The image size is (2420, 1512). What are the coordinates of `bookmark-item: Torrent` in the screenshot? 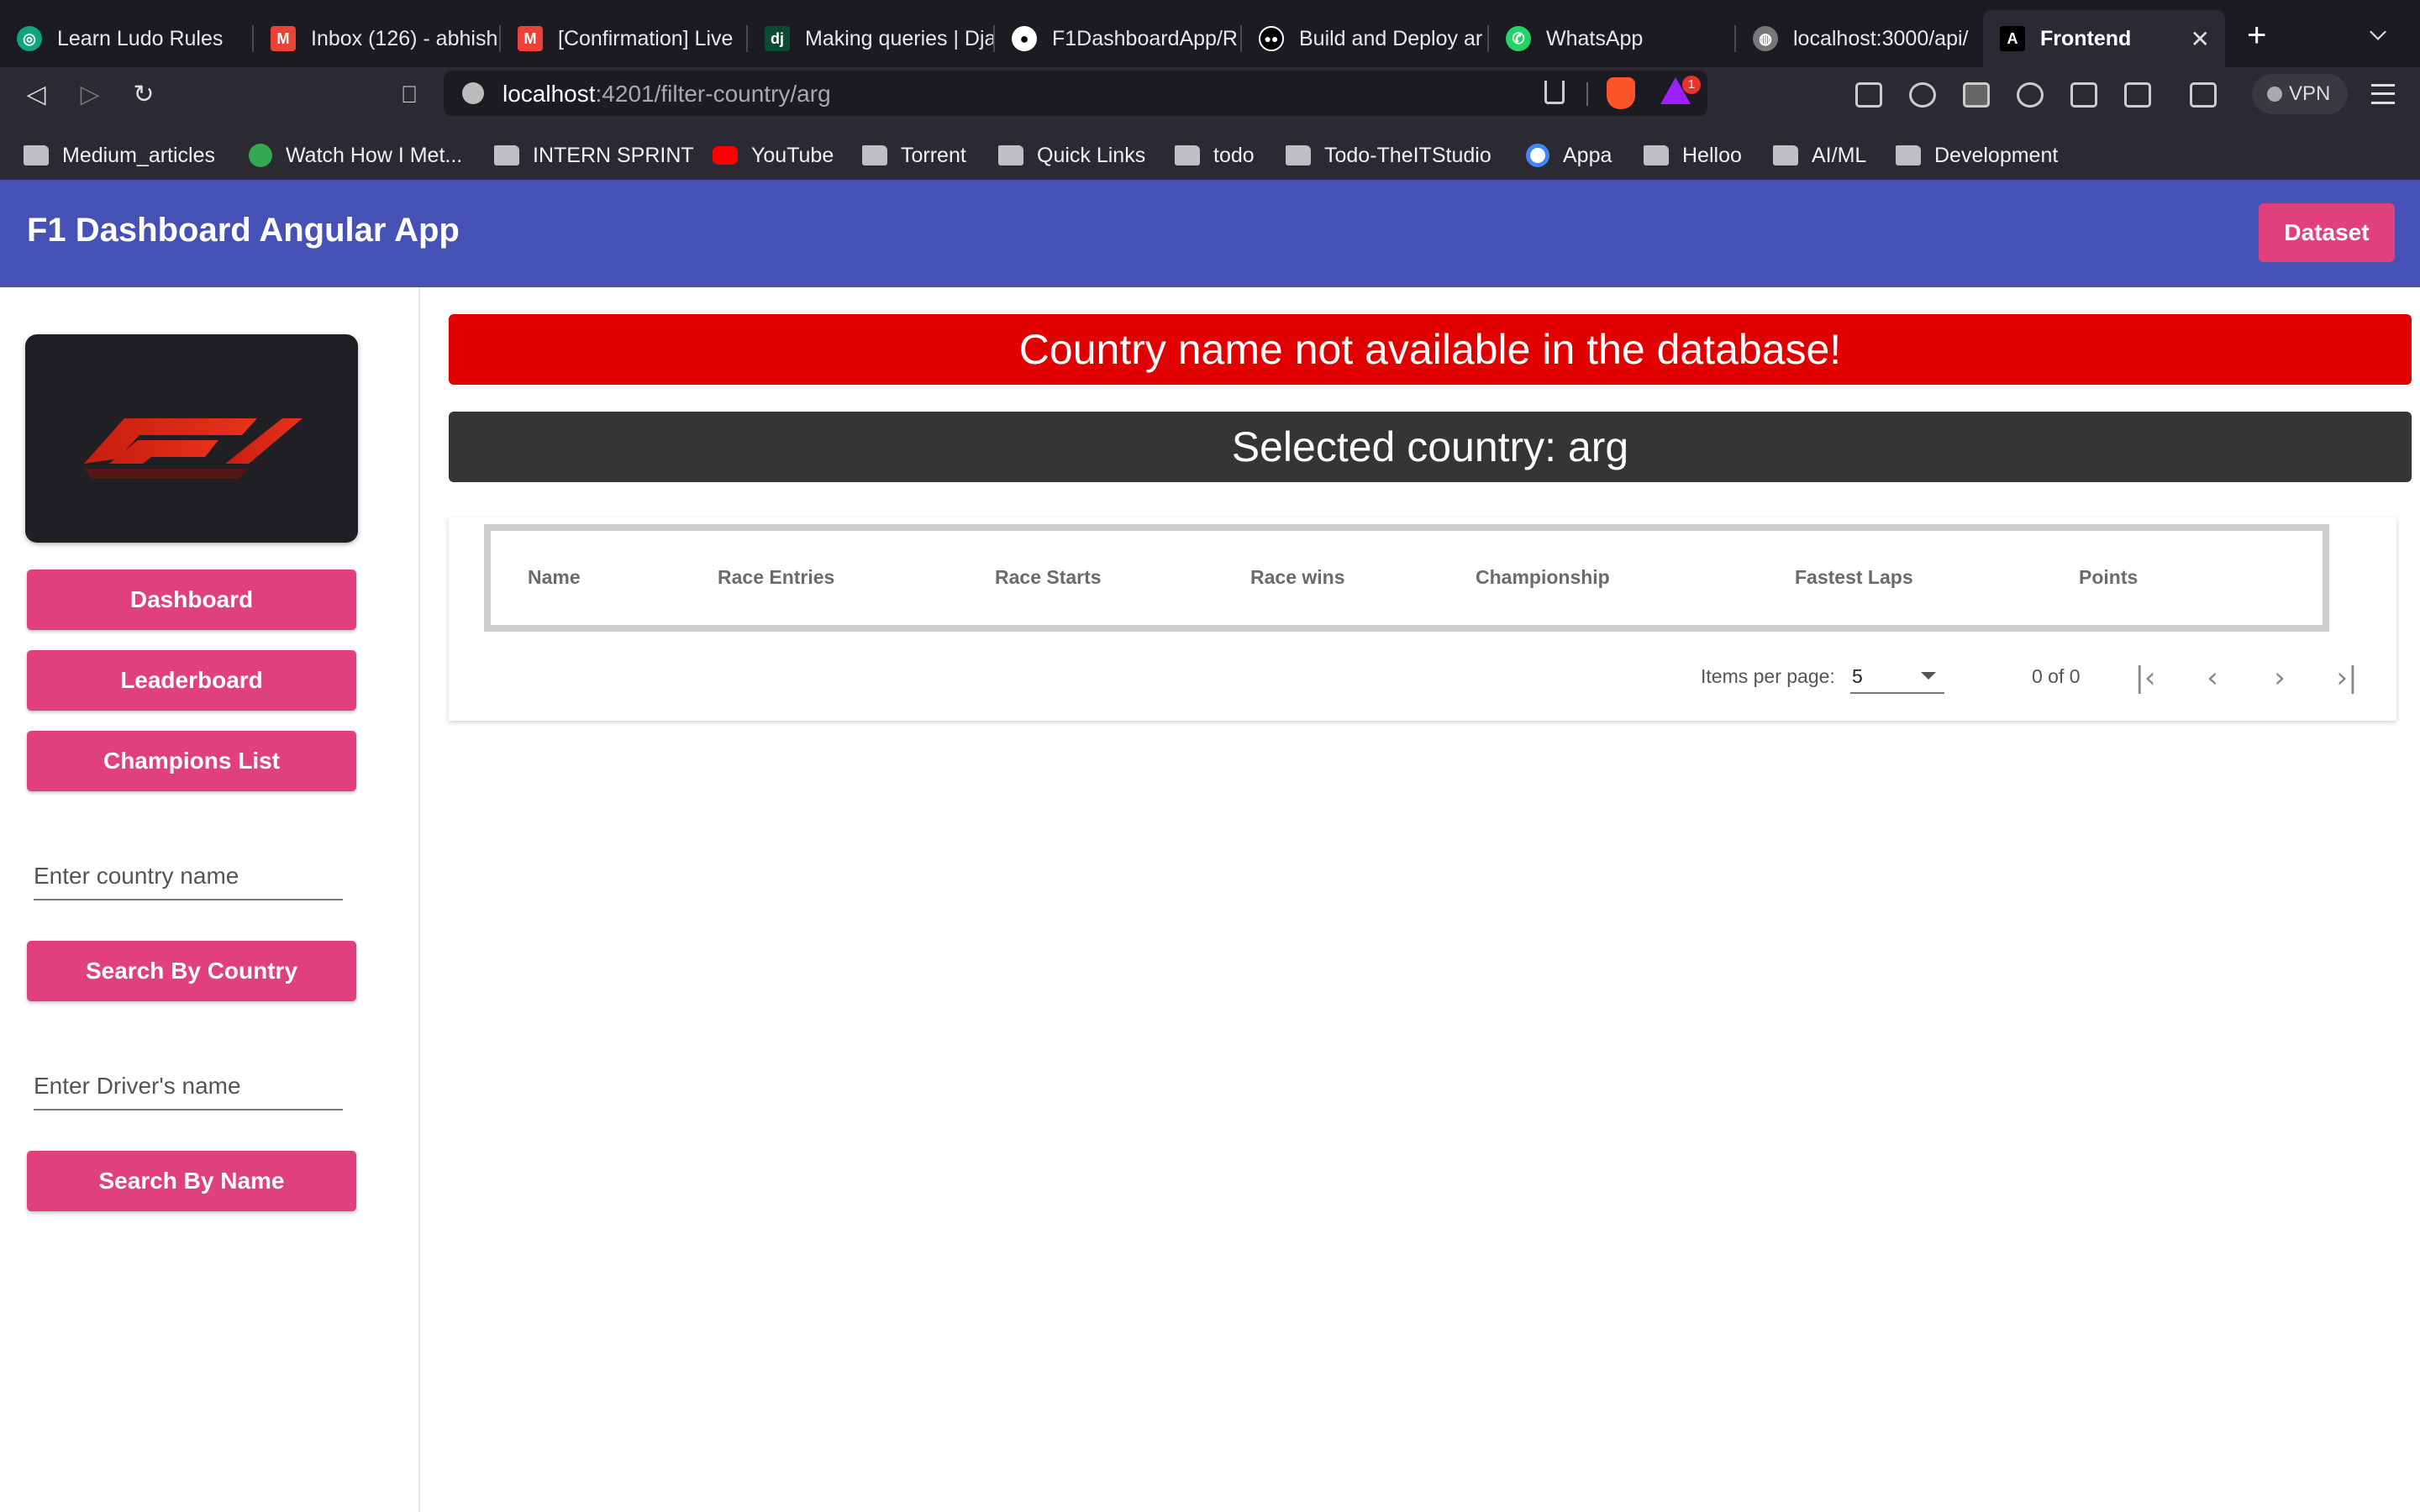 It's located at (914, 155).